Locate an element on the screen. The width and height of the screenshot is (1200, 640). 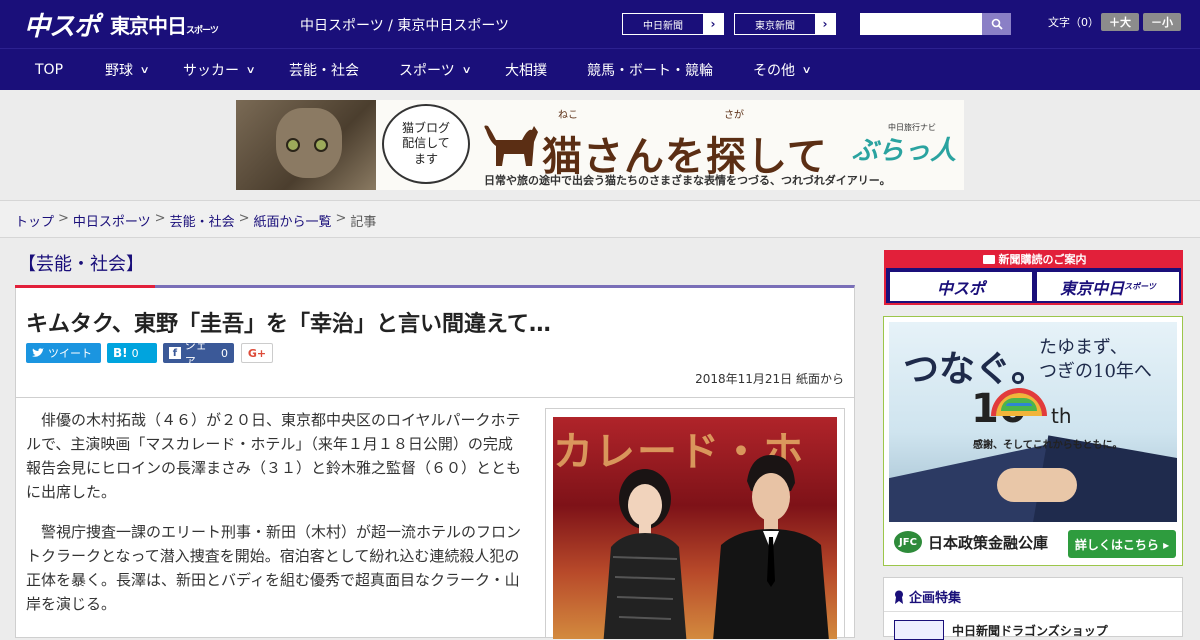
tweet-label: ツイート is located at coordinates (70, 353).